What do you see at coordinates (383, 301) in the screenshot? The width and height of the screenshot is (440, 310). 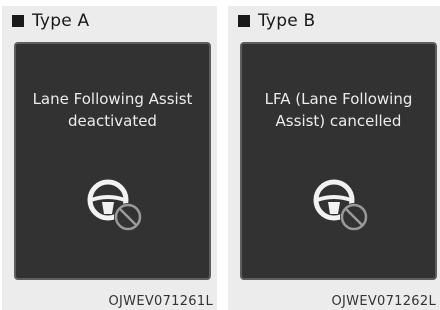 I see `figure-code-b: OJWEV071262L` at bounding box center [383, 301].